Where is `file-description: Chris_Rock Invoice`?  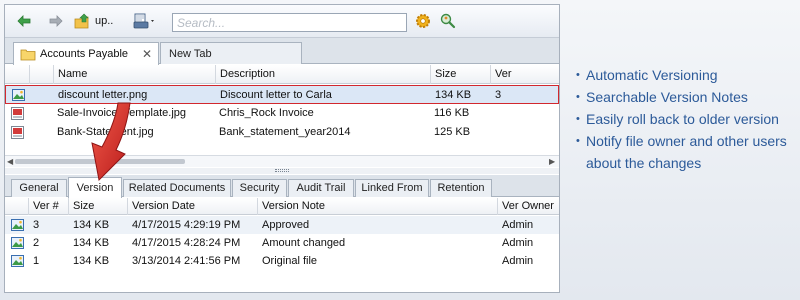 file-description: Chris_Rock Invoice is located at coordinates (266, 113).